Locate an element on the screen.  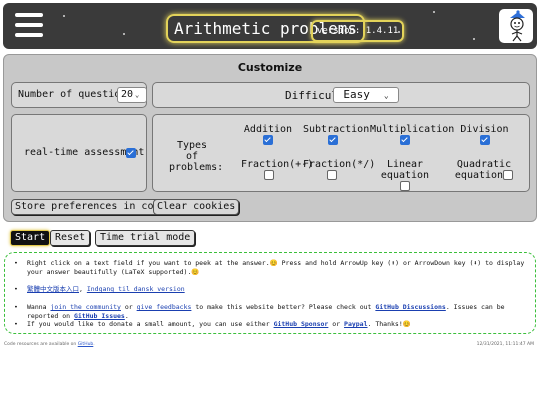
num-questions-box: Number of questions 20 ⌄ is located at coordinates (79, 95).